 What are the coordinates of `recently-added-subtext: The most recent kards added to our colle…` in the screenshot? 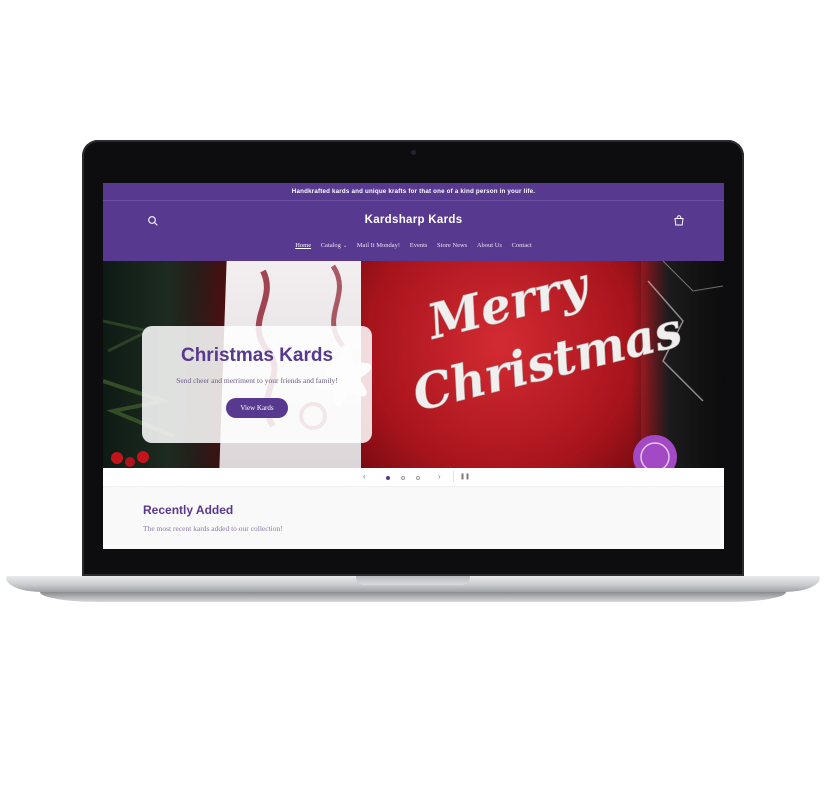 It's located at (213, 528).